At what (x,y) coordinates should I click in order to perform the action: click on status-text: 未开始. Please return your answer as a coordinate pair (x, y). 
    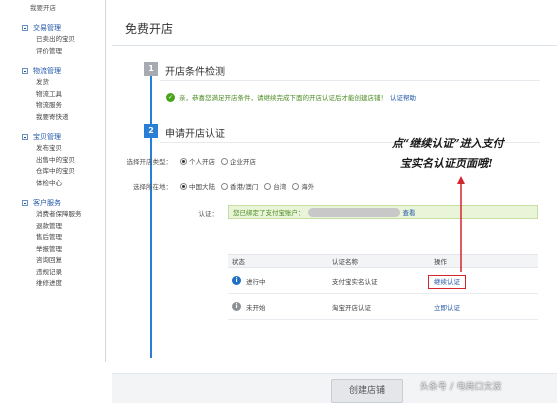
    Looking at the image, I should click on (256, 307).